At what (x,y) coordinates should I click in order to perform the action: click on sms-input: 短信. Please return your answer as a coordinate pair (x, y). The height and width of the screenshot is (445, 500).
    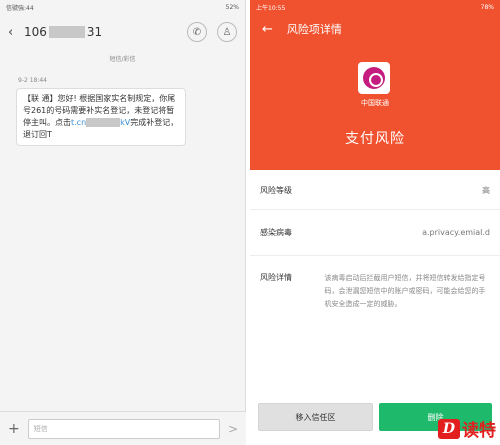
    Looking at the image, I should click on (123, 428).